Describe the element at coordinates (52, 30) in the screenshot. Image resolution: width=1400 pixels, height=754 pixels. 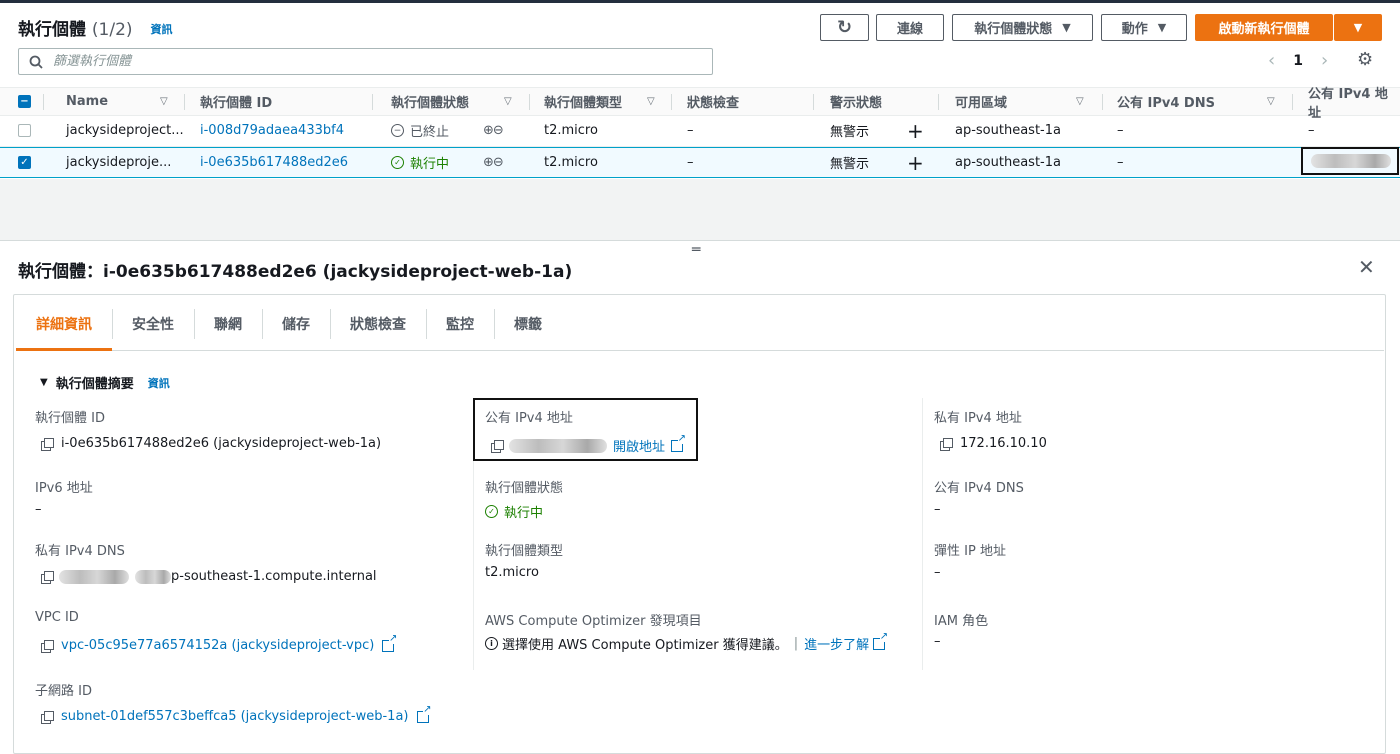
I see `page-title-text: 執行個體` at that location.